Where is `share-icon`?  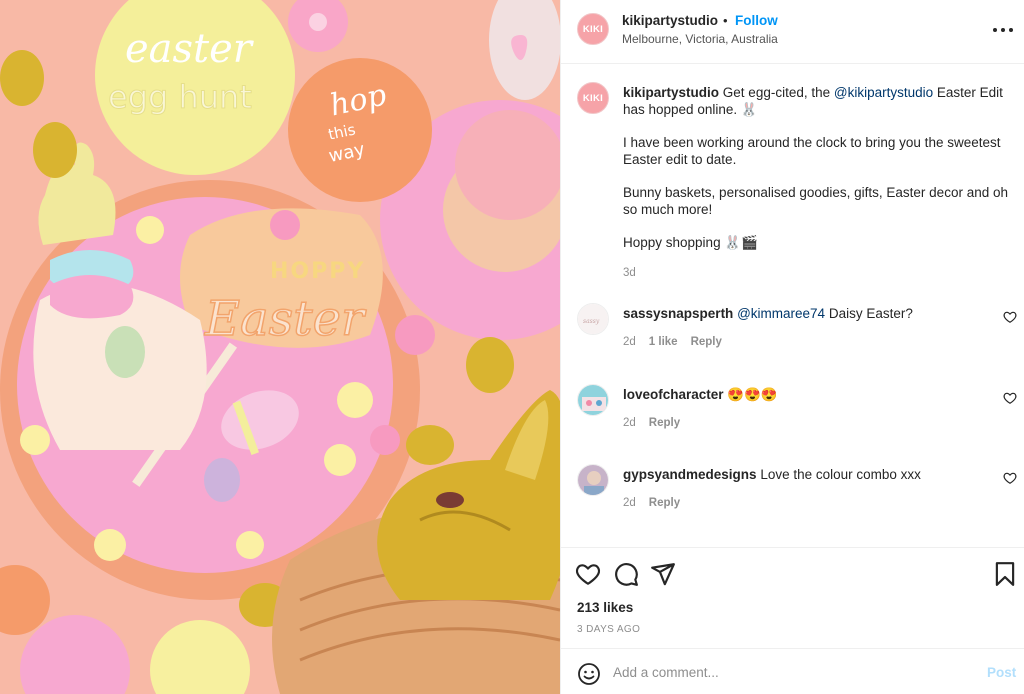 share-icon is located at coordinates (663, 574).